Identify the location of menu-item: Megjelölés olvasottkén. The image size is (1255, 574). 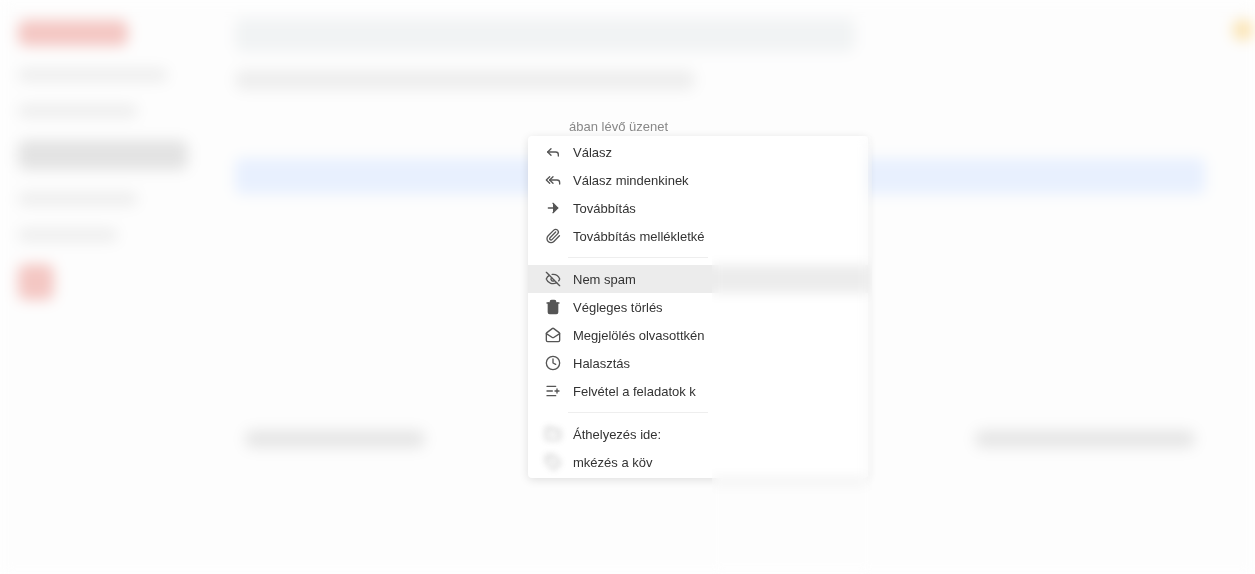
(698, 335).